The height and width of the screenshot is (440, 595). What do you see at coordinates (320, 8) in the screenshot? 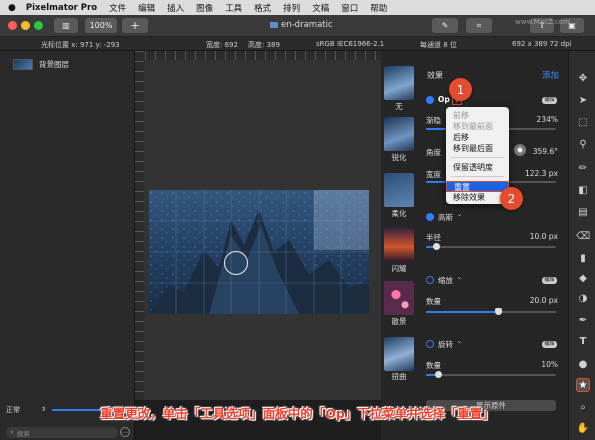
I see `menu-document: 文稿` at bounding box center [320, 8].